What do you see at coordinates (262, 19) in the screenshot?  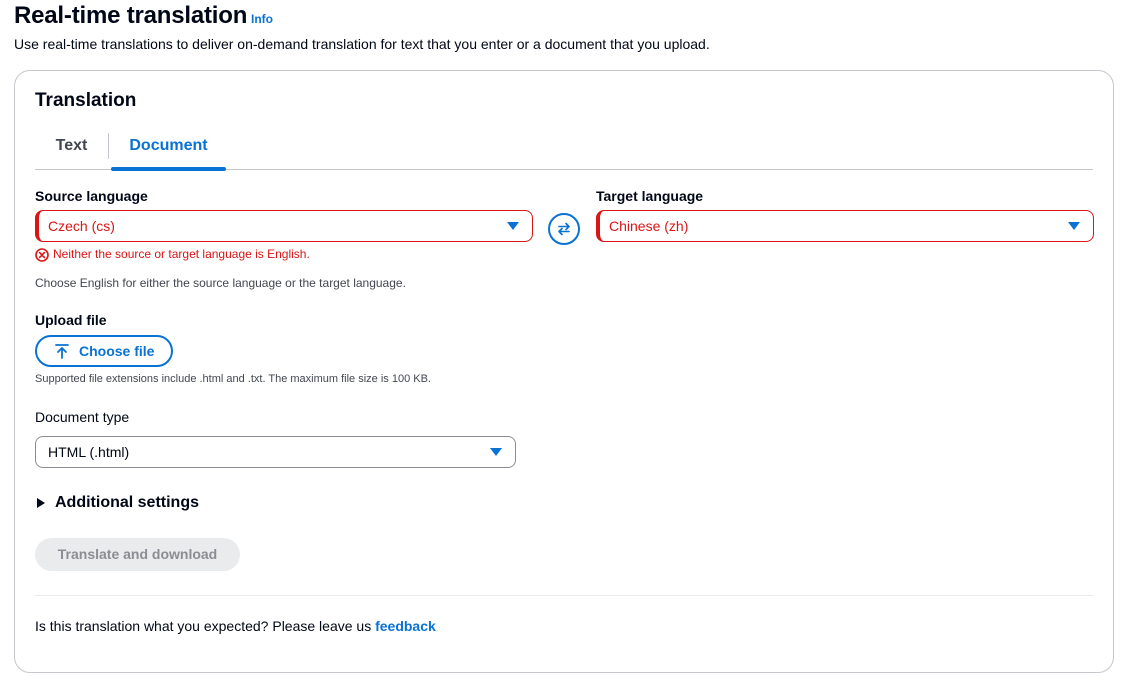 I see `info-link: Info` at bounding box center [262, 19].